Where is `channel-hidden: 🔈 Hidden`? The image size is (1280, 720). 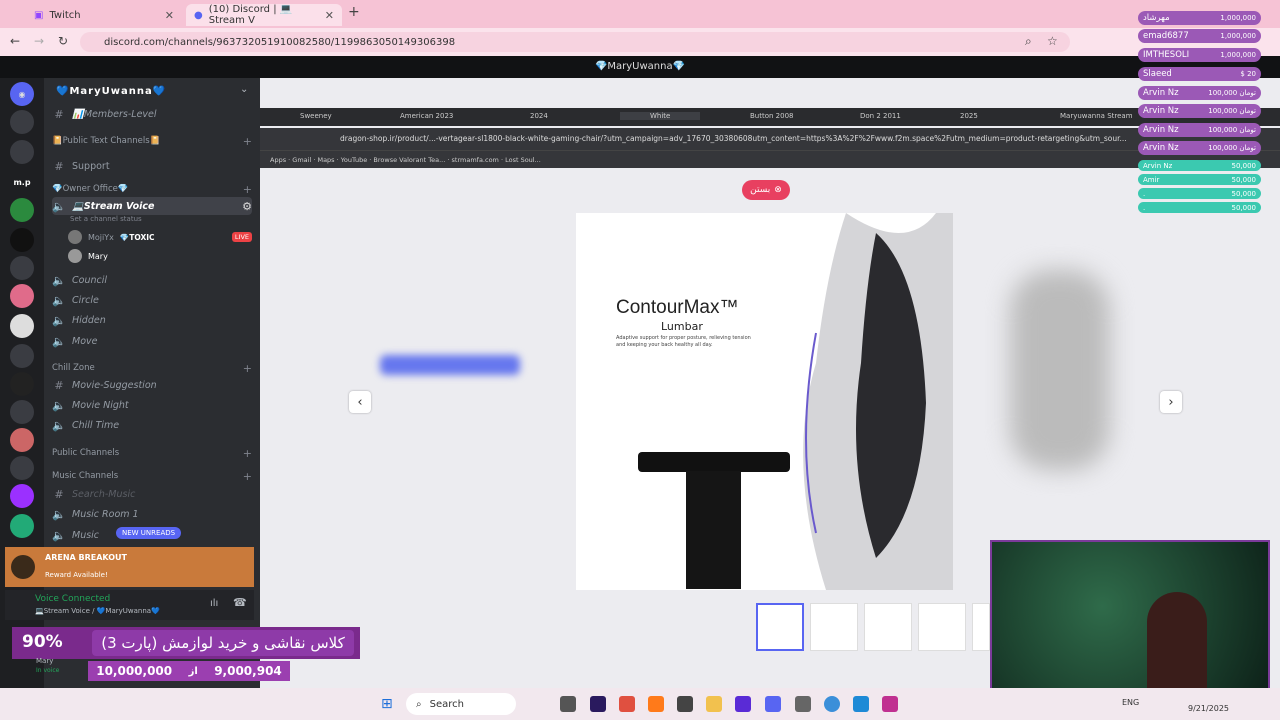
channel-hidden: 🔈 Hidden is located at coordinates (152, 320).